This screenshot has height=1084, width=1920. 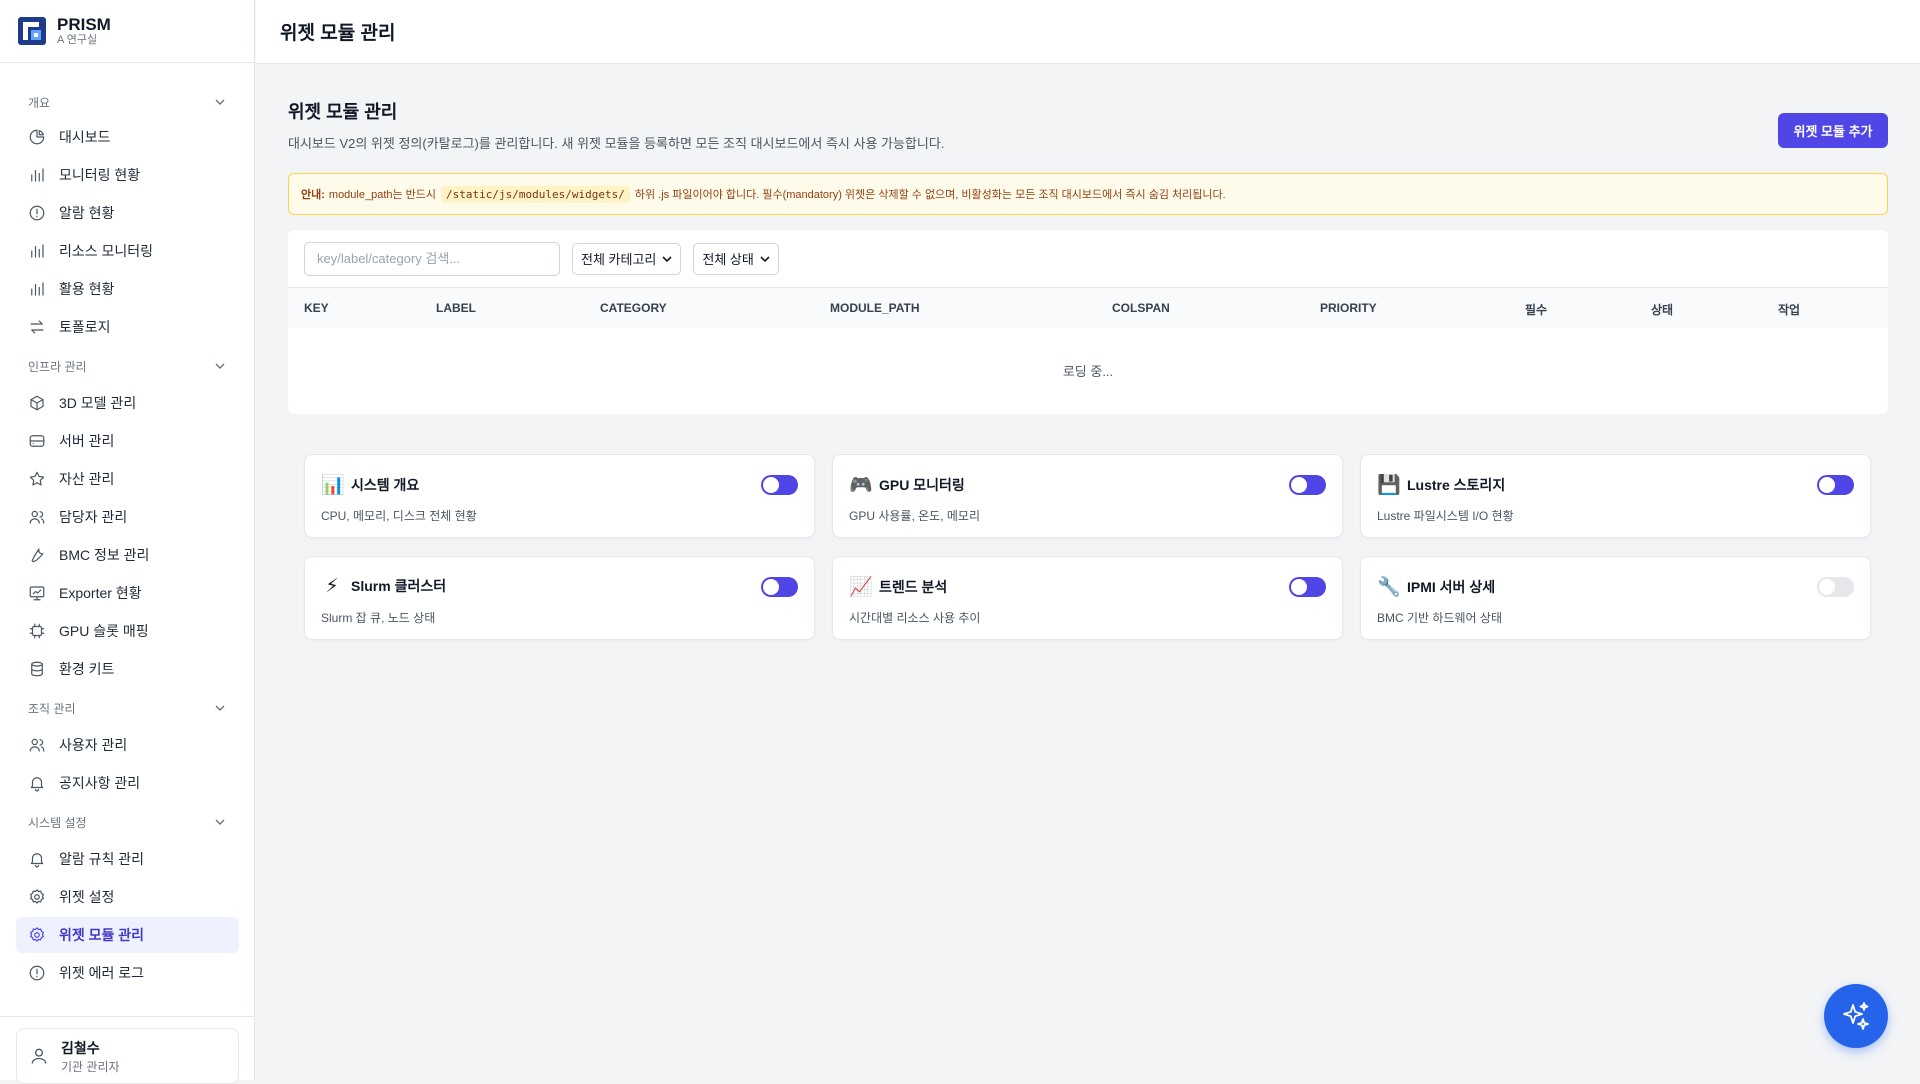 I want to click on brand: PRISM A 연구실, so click(x=127, y=31).